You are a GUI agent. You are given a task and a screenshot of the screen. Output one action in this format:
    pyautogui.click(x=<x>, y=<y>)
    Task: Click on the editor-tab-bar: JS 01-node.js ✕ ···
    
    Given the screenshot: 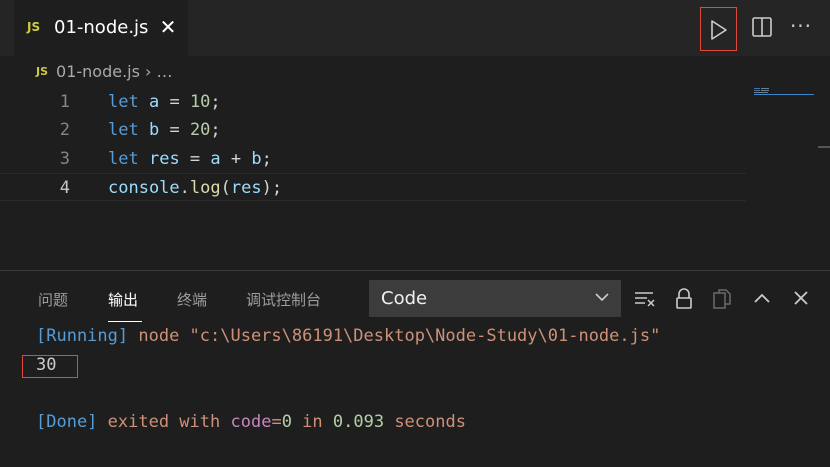 What is the action you would take?
    pyautogui.click(x=415, y=28)
    